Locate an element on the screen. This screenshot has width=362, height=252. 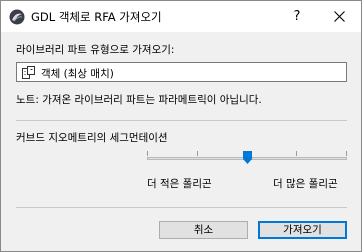
cancel-button: 취소 is located at coordinates (203, 230).